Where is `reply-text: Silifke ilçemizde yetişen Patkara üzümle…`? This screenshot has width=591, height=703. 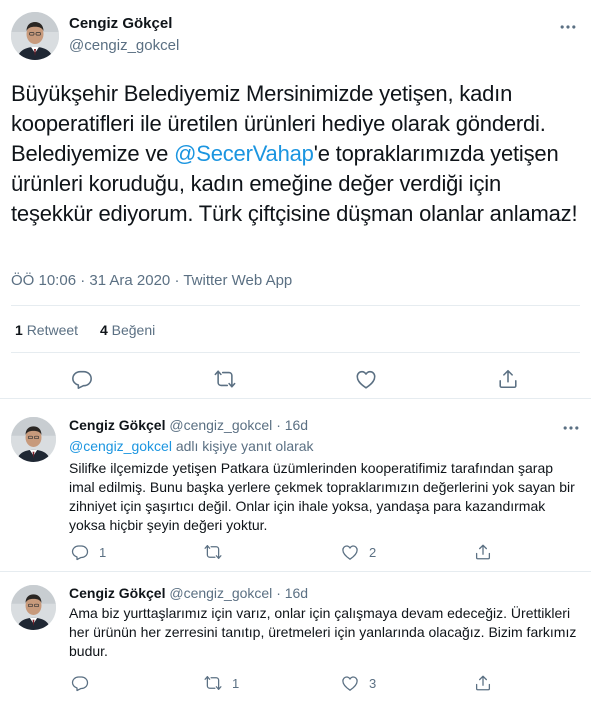
reply-text: Silifke ilçemizde yetişen Patkara üzümle… is located at coordinates (322, 496).